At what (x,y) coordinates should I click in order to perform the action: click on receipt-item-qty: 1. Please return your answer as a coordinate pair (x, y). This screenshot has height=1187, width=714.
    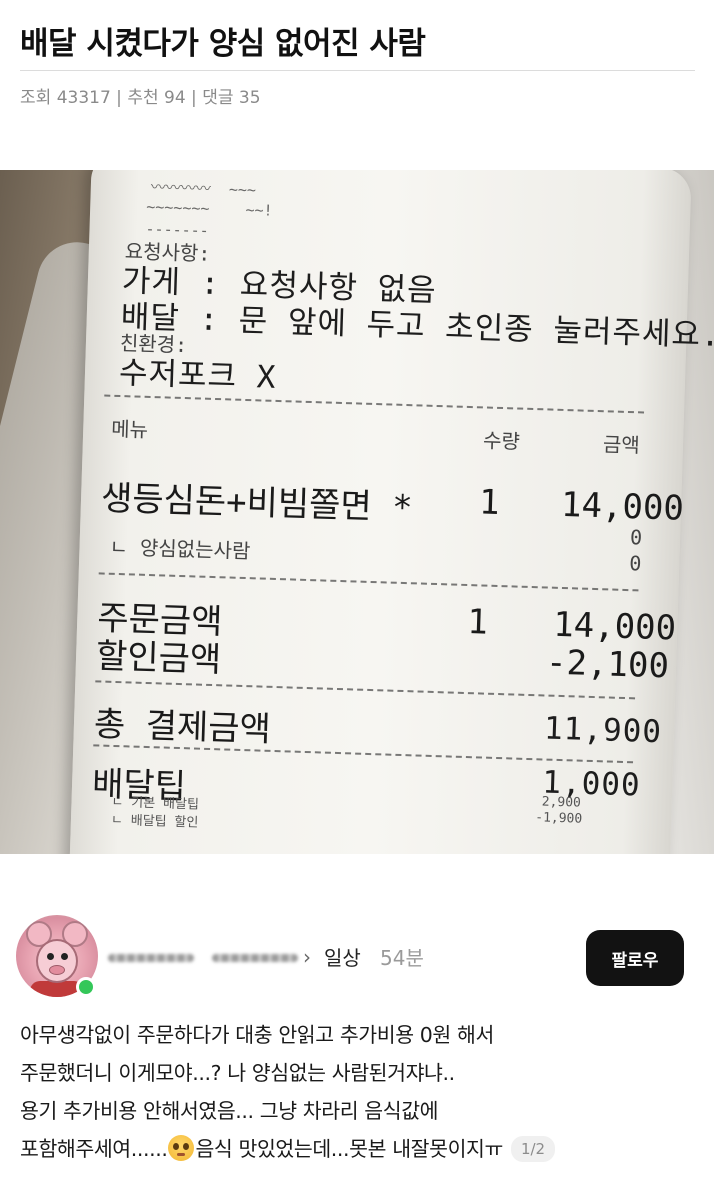
    Looking at the image, I should click on (489, 502).